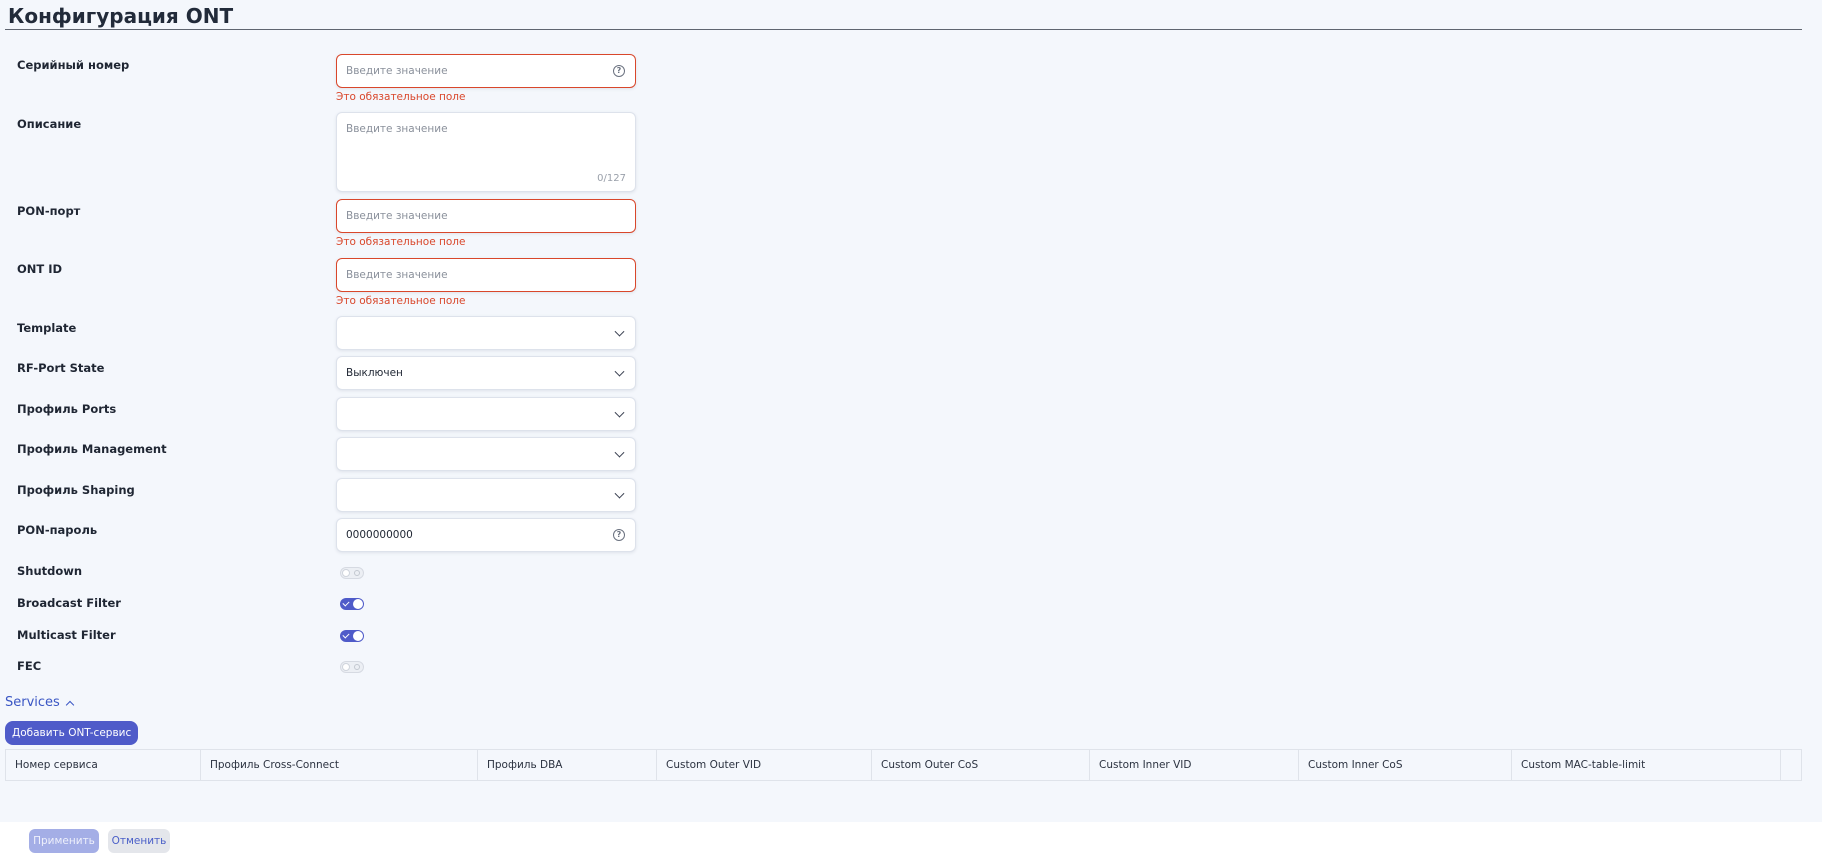 This screenshot has height=856, width=1822. Describe the element at coordinates (486, 152) in the screenshot. I see `description-textarea: Введите значение 0/127` at that location.